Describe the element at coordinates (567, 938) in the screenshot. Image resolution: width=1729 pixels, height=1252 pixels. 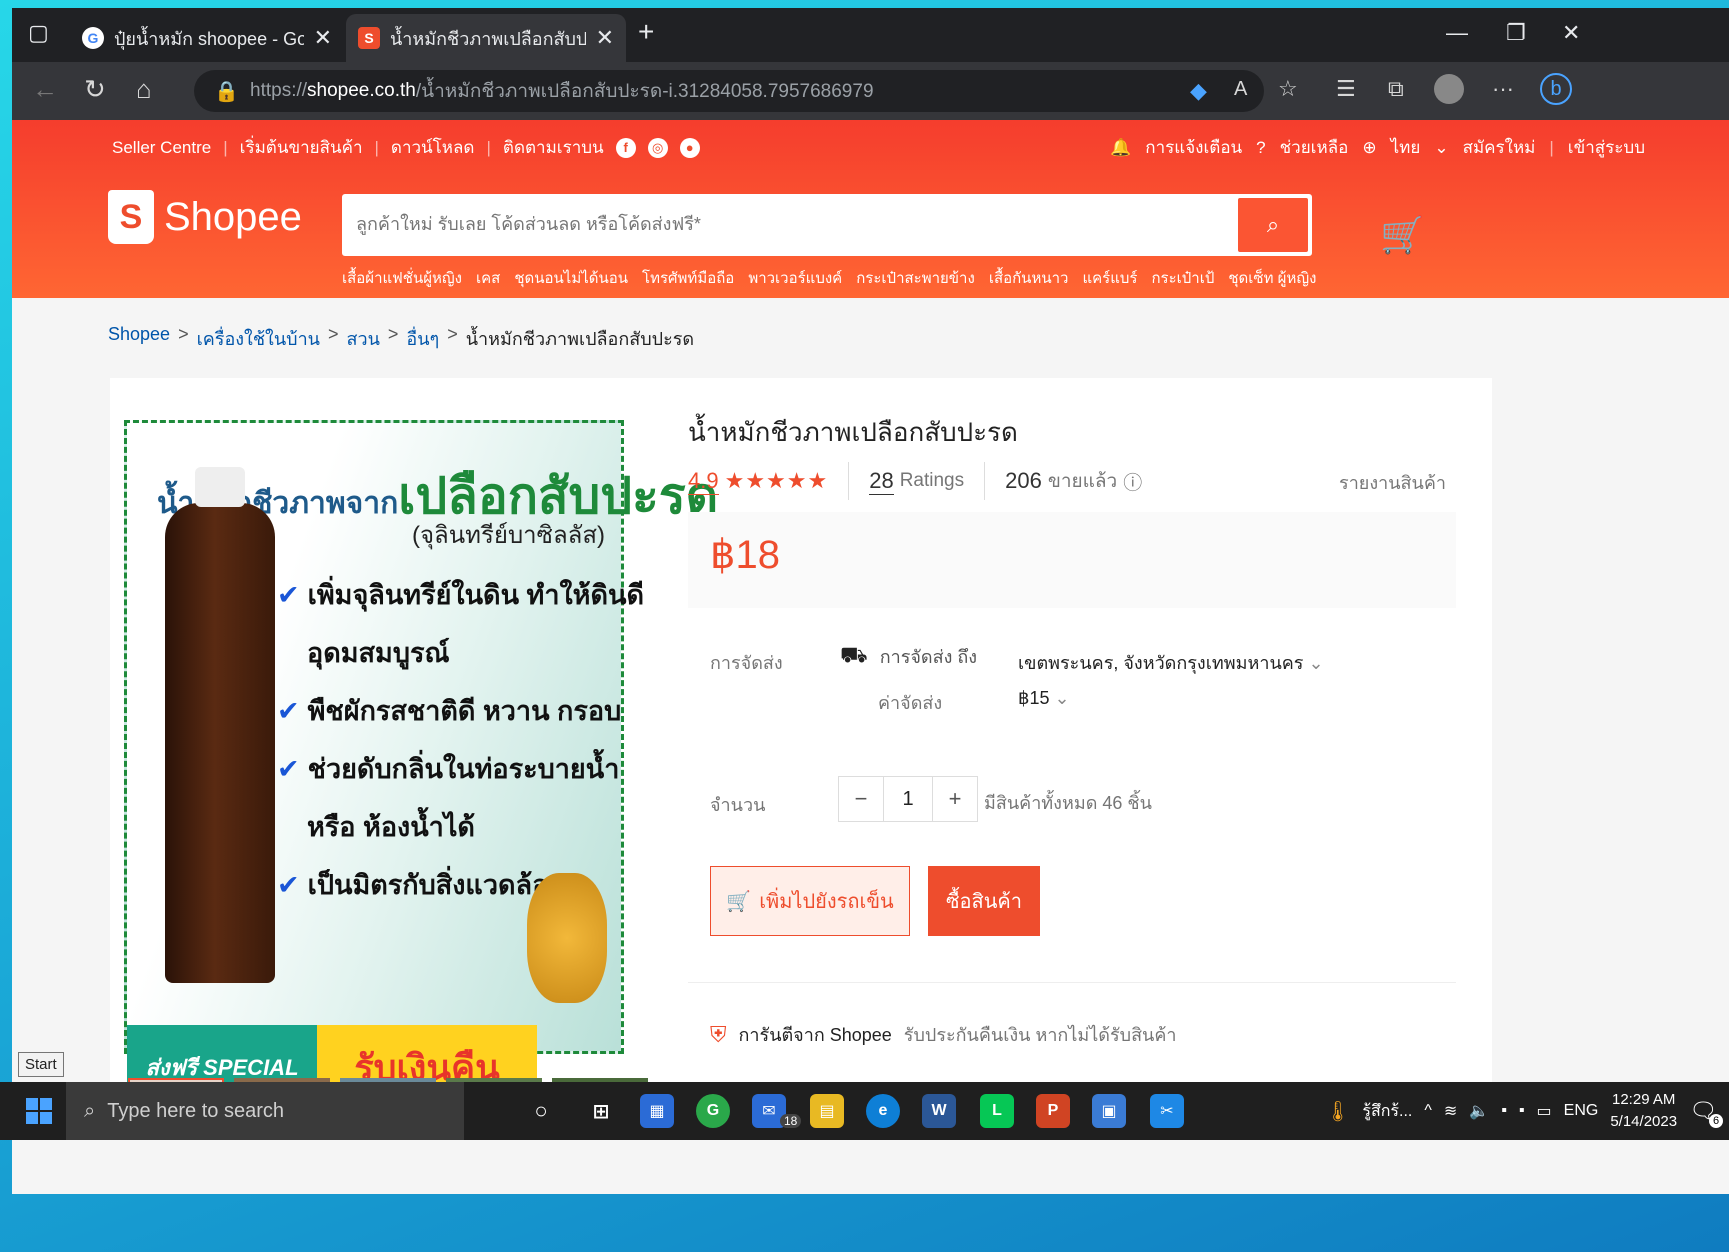
I see `pineapple-image` at that location.